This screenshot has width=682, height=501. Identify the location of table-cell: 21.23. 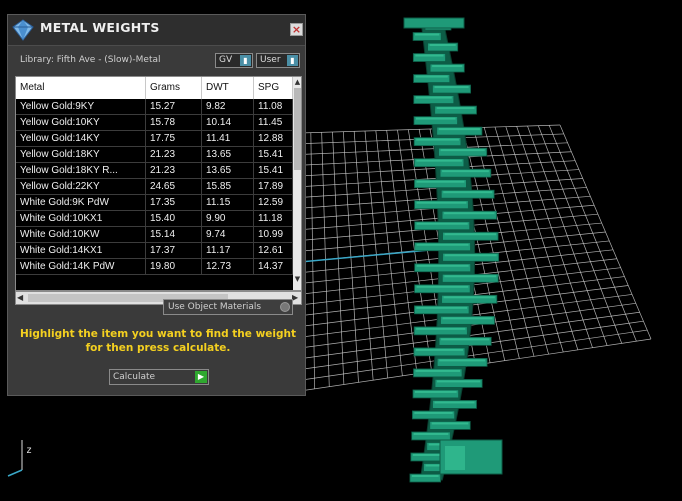
(174, 171).